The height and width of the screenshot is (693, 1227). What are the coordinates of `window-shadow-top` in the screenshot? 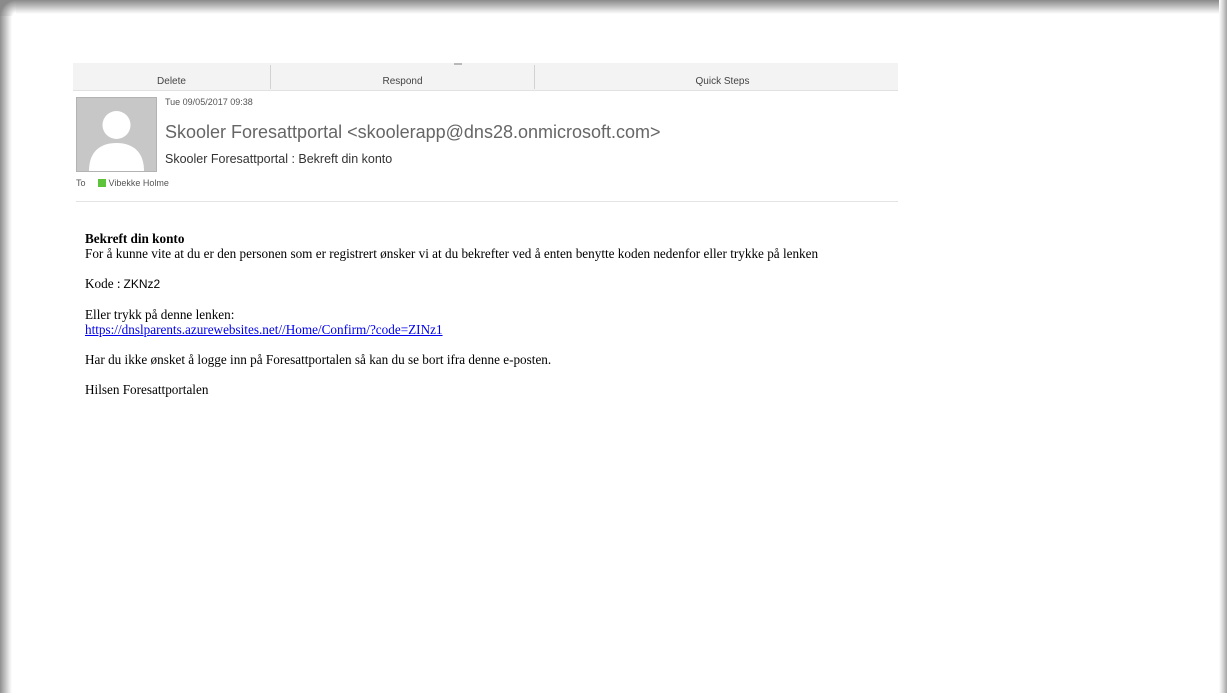 It's located at (613, 7).